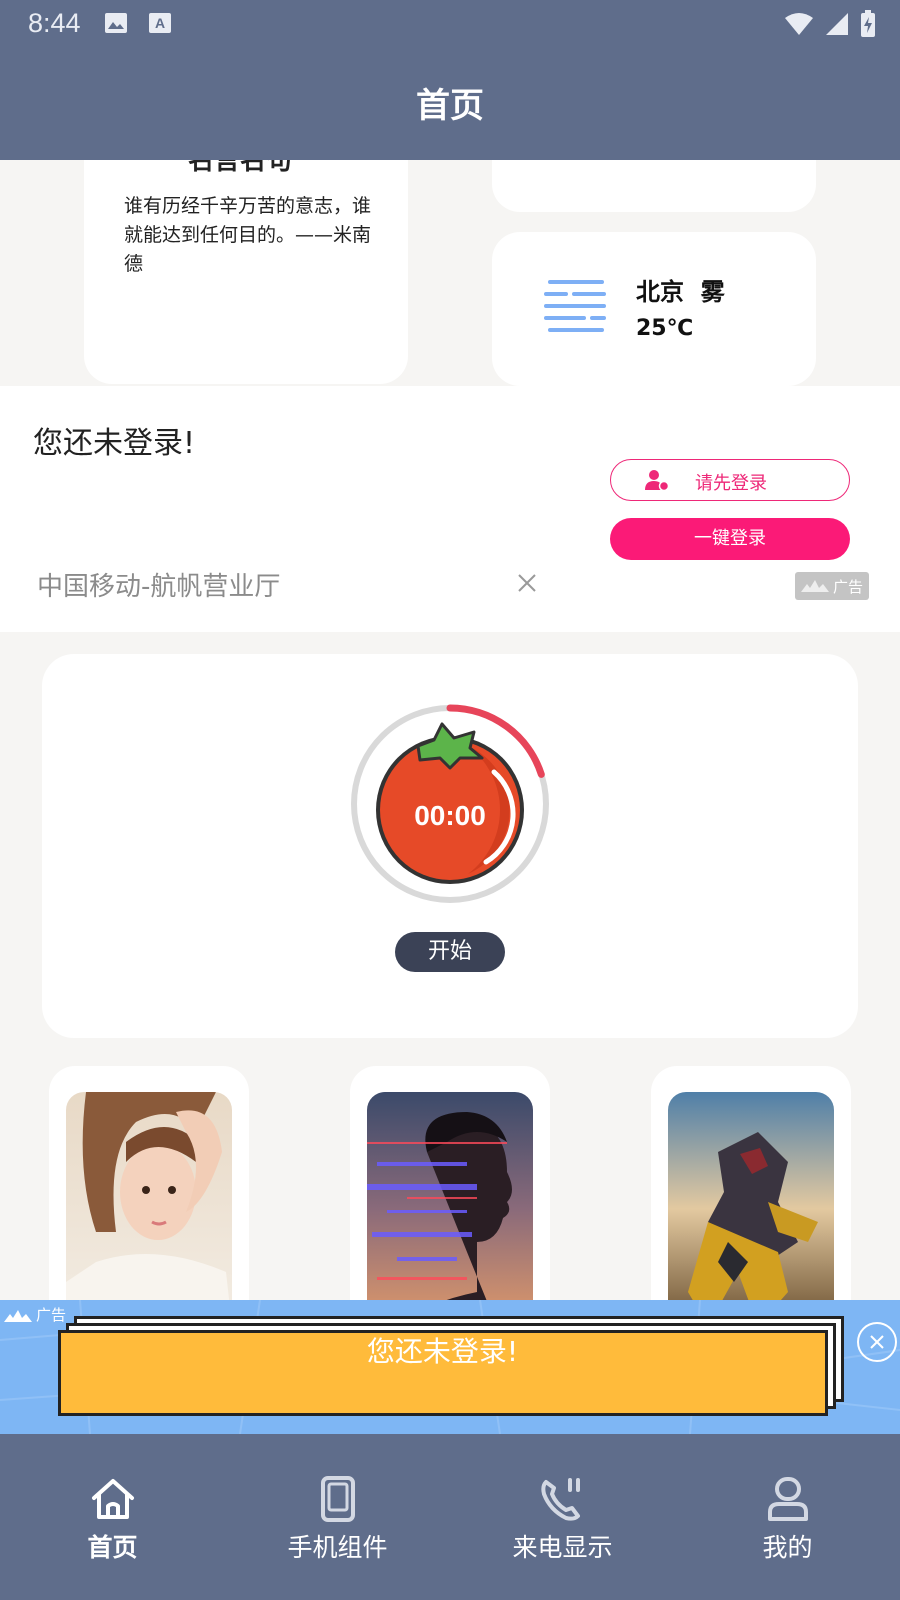 Image resolution: width=900 pixels, height=1600 pixels. I want to click on wifi-icon, so click(799, 24).